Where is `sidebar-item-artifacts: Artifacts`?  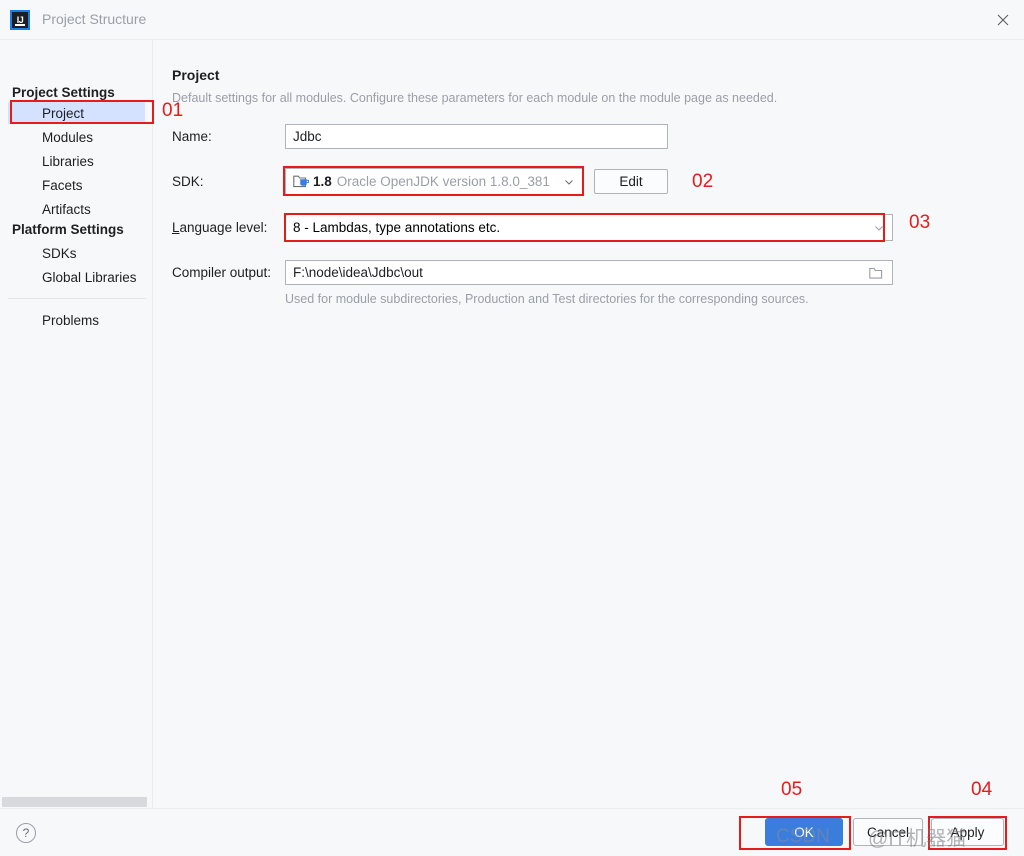
sidebar-item-artifacts: Artifacts is located at coordinates (76, 209).